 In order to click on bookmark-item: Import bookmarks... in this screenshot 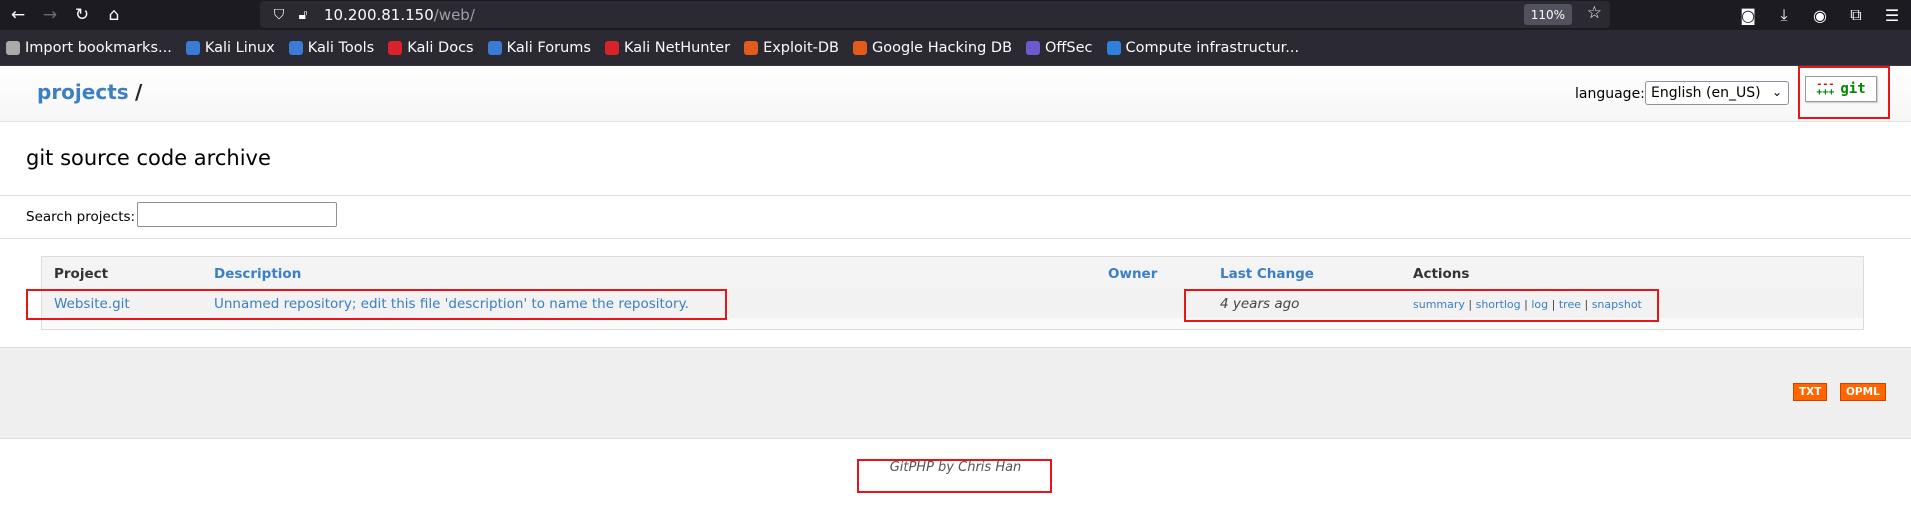, I will do `click(89, 48)`.